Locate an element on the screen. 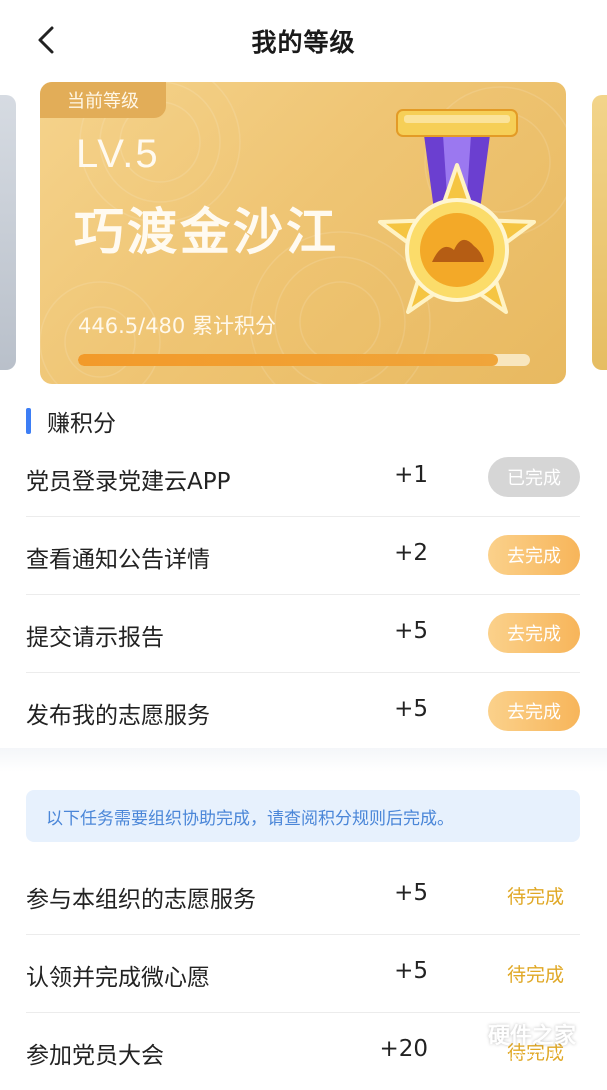 Image resolution: width=607 pixels, height=1090 pixels. notice-text: 以下任务需要组织协助完成，请查阅积分规则后完成。 is located at coordinates (250, 818).